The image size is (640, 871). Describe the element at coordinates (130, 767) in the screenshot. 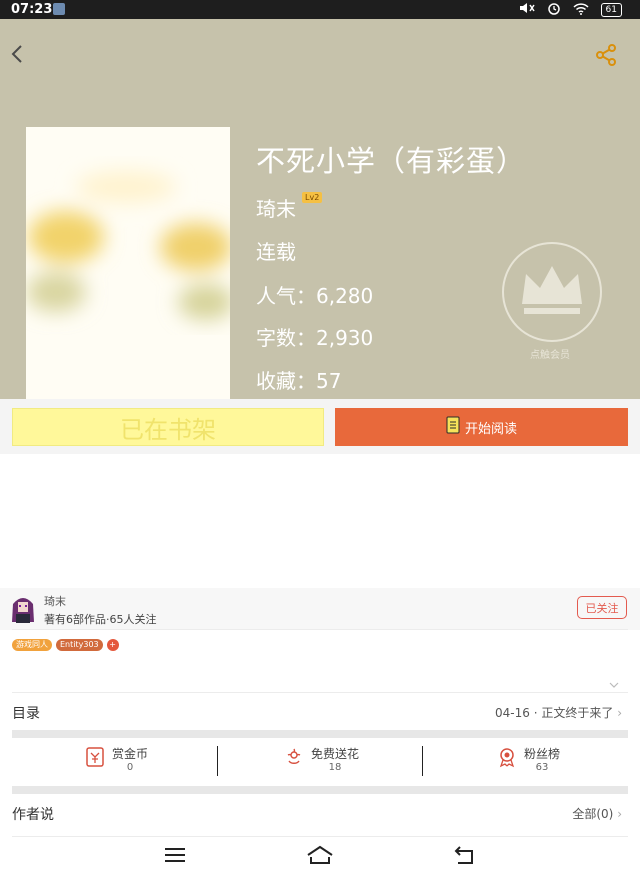

I see `reward-value: 0` at that location.